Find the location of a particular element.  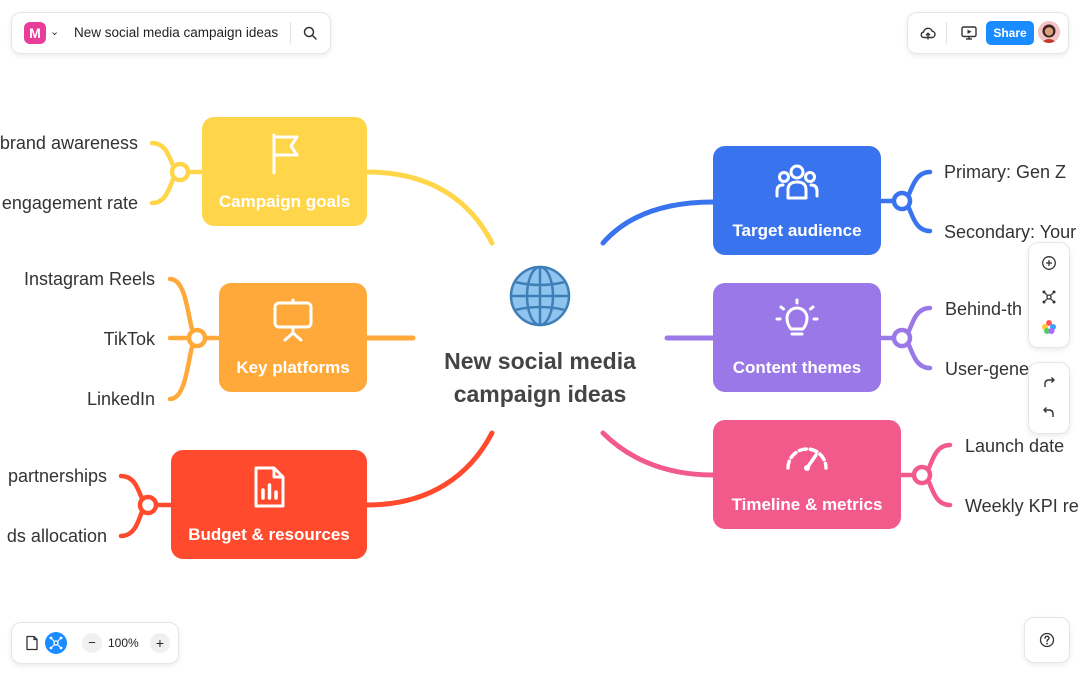

node-target-audience: Target audience is located at coordinates (797, 200).